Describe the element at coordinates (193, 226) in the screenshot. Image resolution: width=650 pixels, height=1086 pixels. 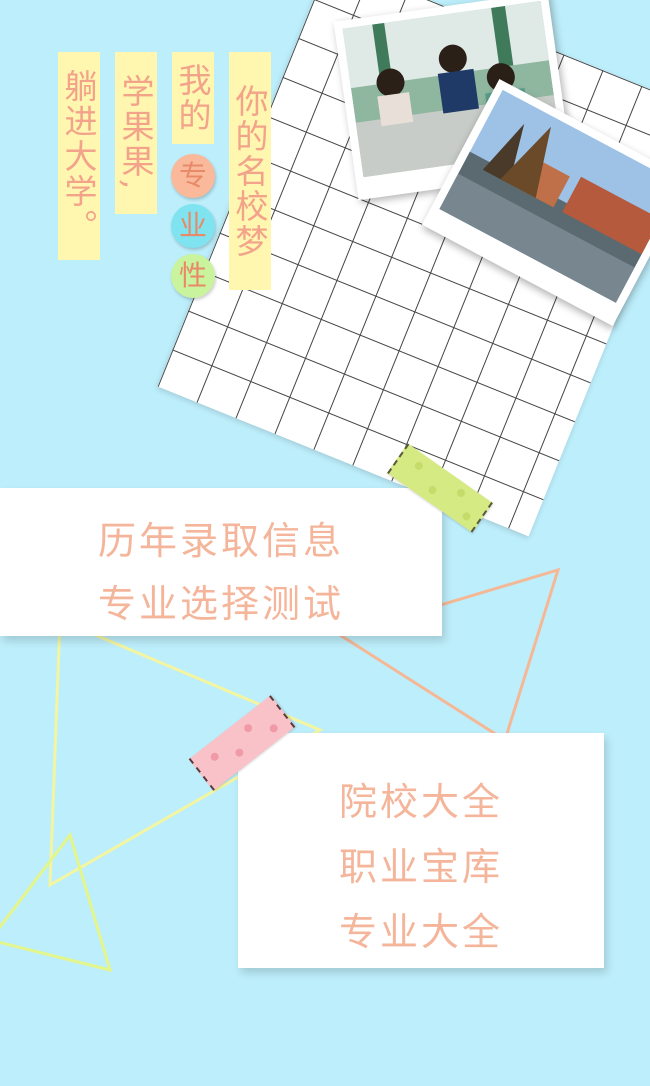
I see `badge-ye: 业` at that location.